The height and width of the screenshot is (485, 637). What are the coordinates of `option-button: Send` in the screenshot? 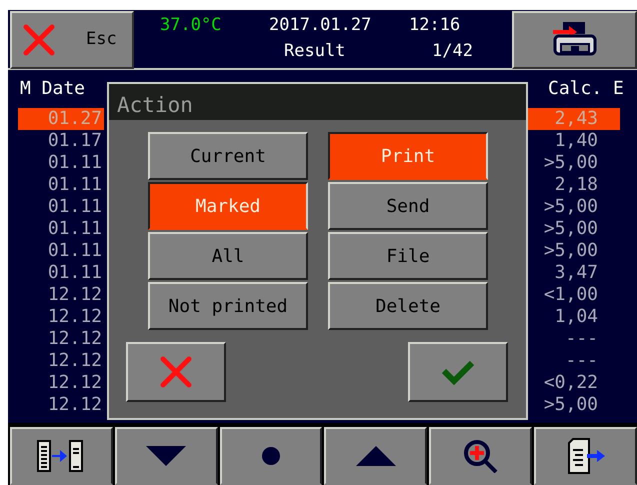 It's located at (408, 206).